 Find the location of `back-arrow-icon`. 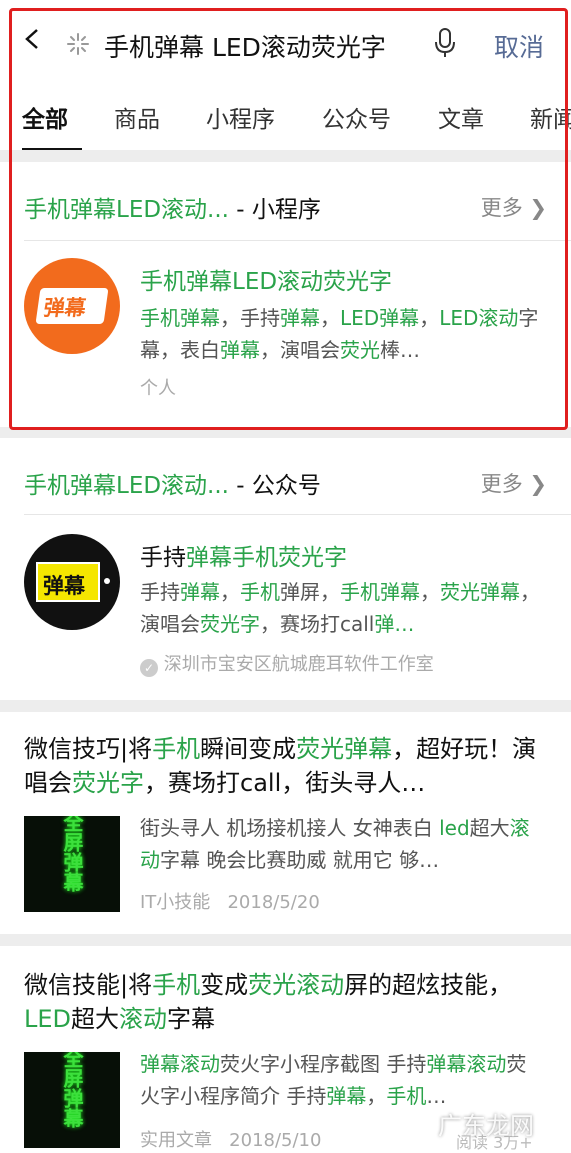

back-arrow-icon is located at coordinates (33, 39).